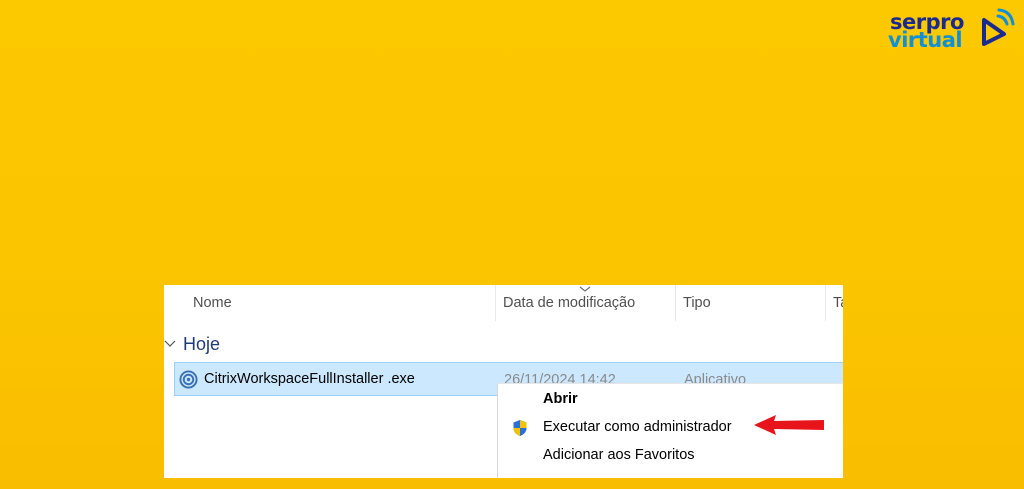 The image size is (1024, 489). I want to click on file-name: CitrixWorkspaceFullInstaller .exe, so click(309, 379).